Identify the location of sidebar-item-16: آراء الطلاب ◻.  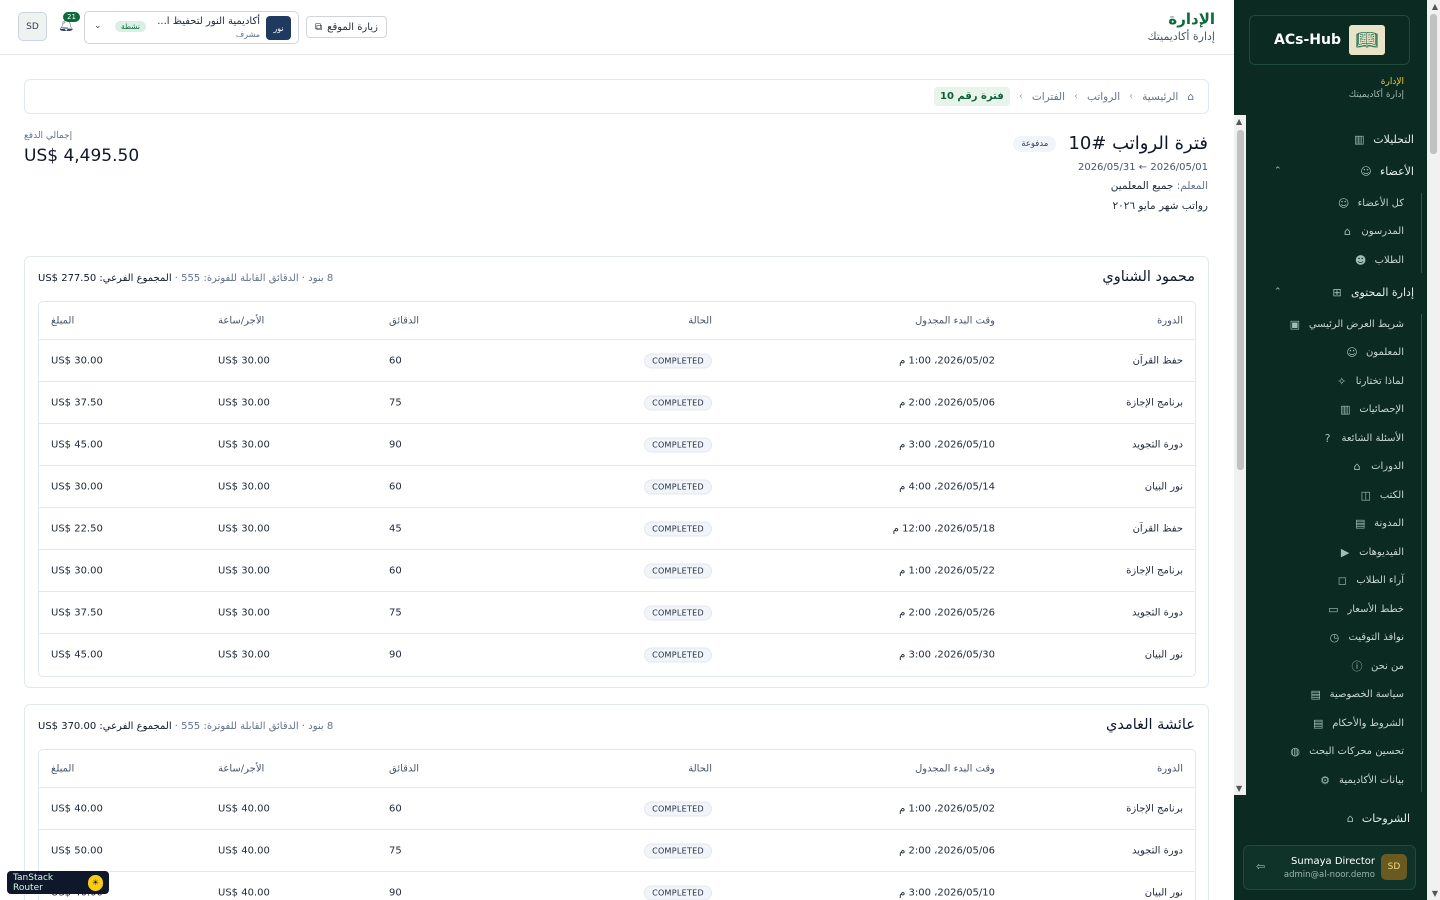
(1370, 580).